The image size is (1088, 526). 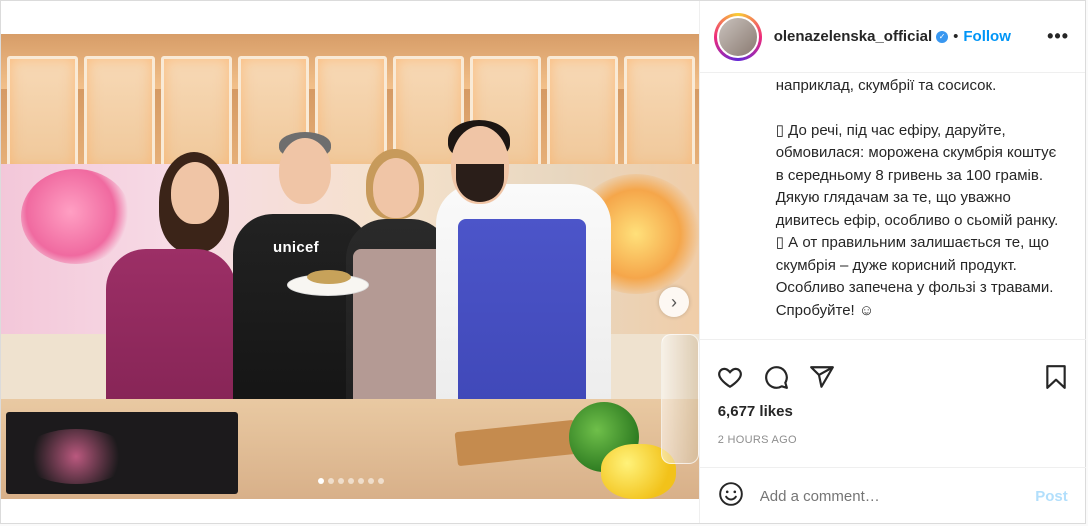 I want to click on verified-badge-icon: ✓, so click(x=942, y=36).